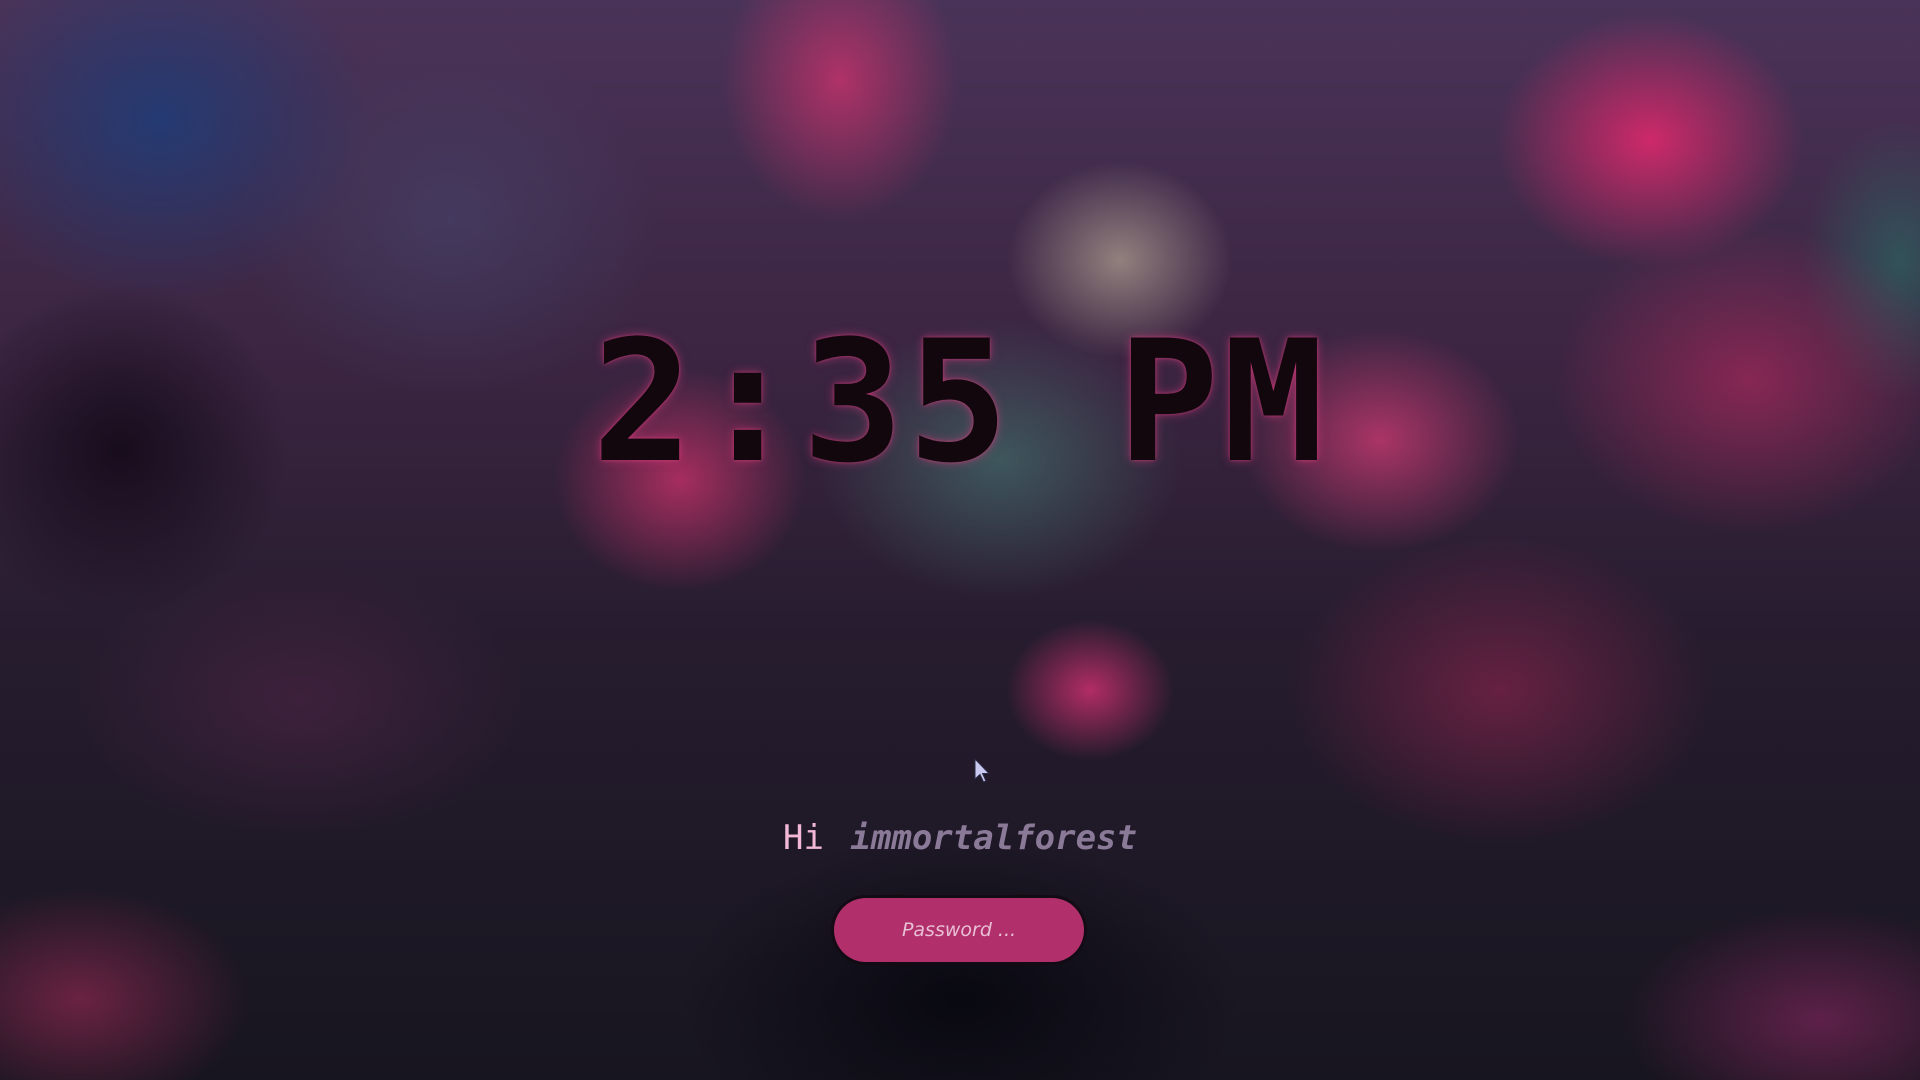 The image size is (1920, 1080). I want to click on clock-time: 2:35 PM, so click(959, 402).